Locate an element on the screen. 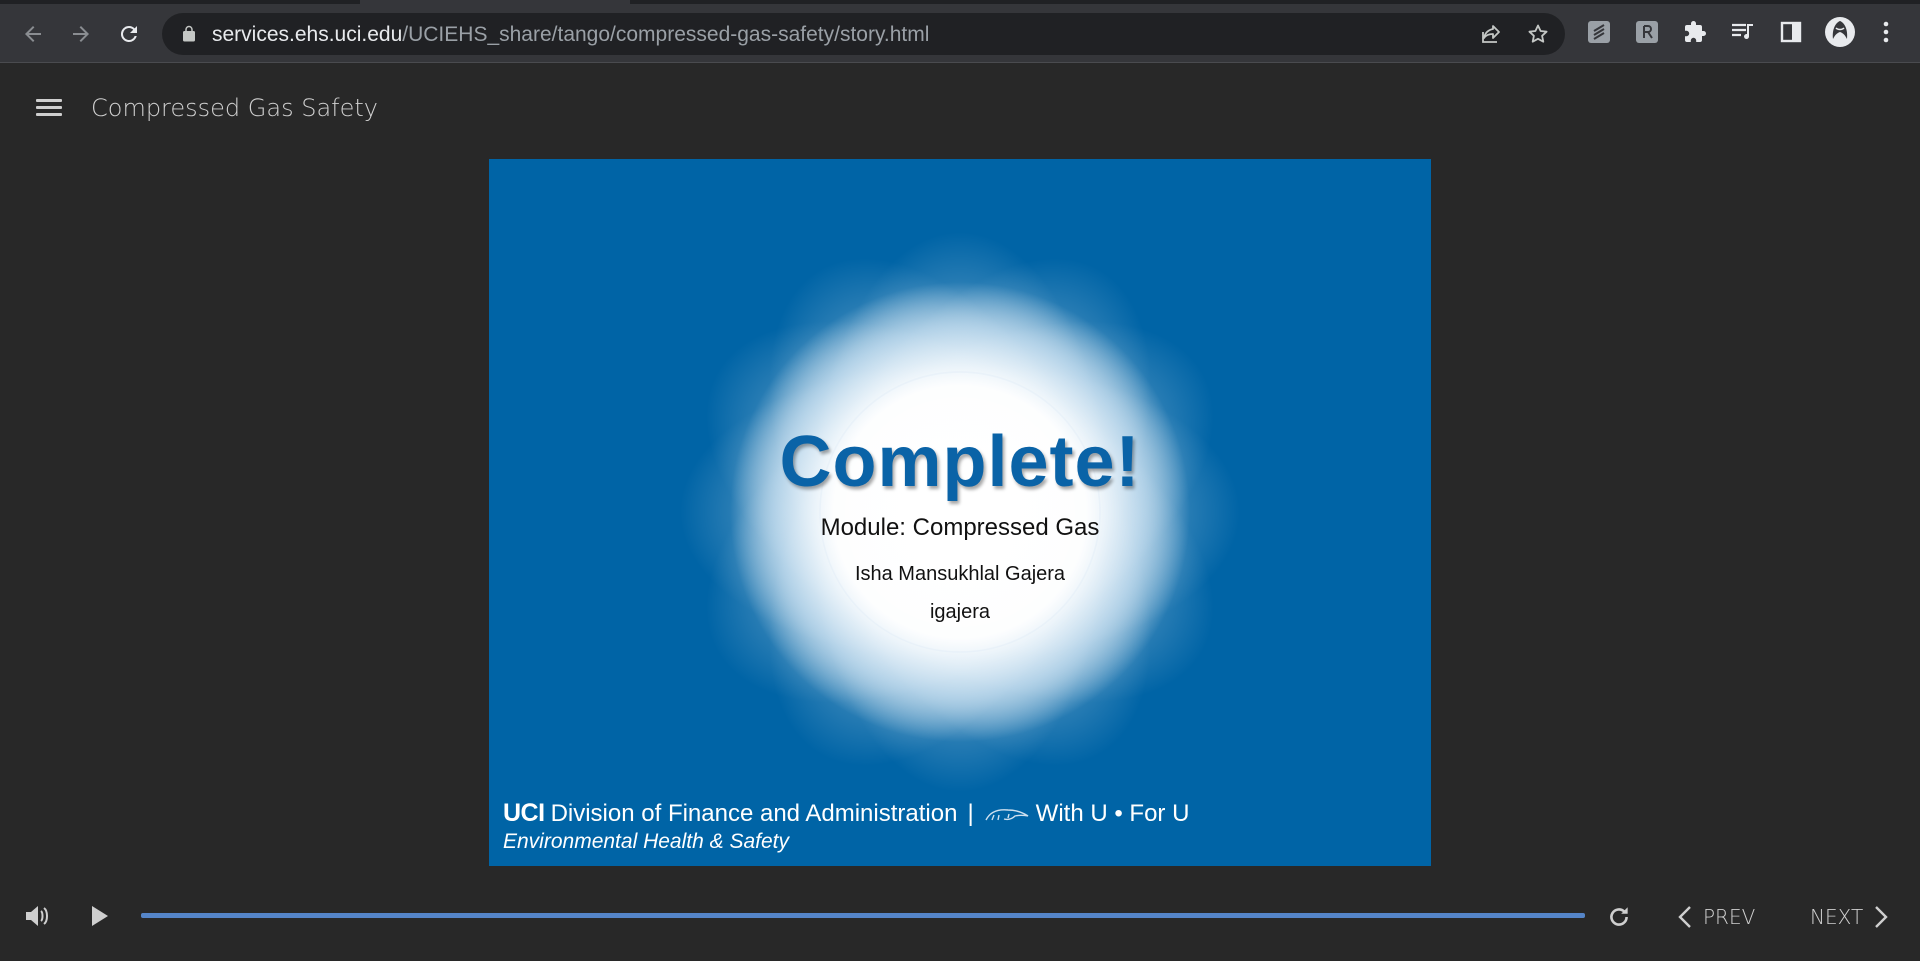  department-text: Environmental Health & Safety is located at coordinates (646, 841).